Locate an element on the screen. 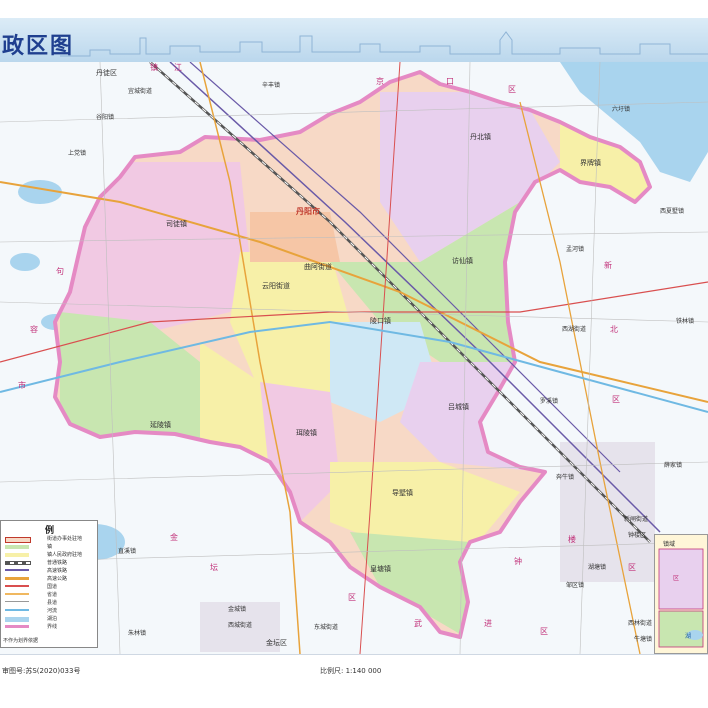  place-label-liuwei: 六圩镇 is located at coordinates (621, 108).